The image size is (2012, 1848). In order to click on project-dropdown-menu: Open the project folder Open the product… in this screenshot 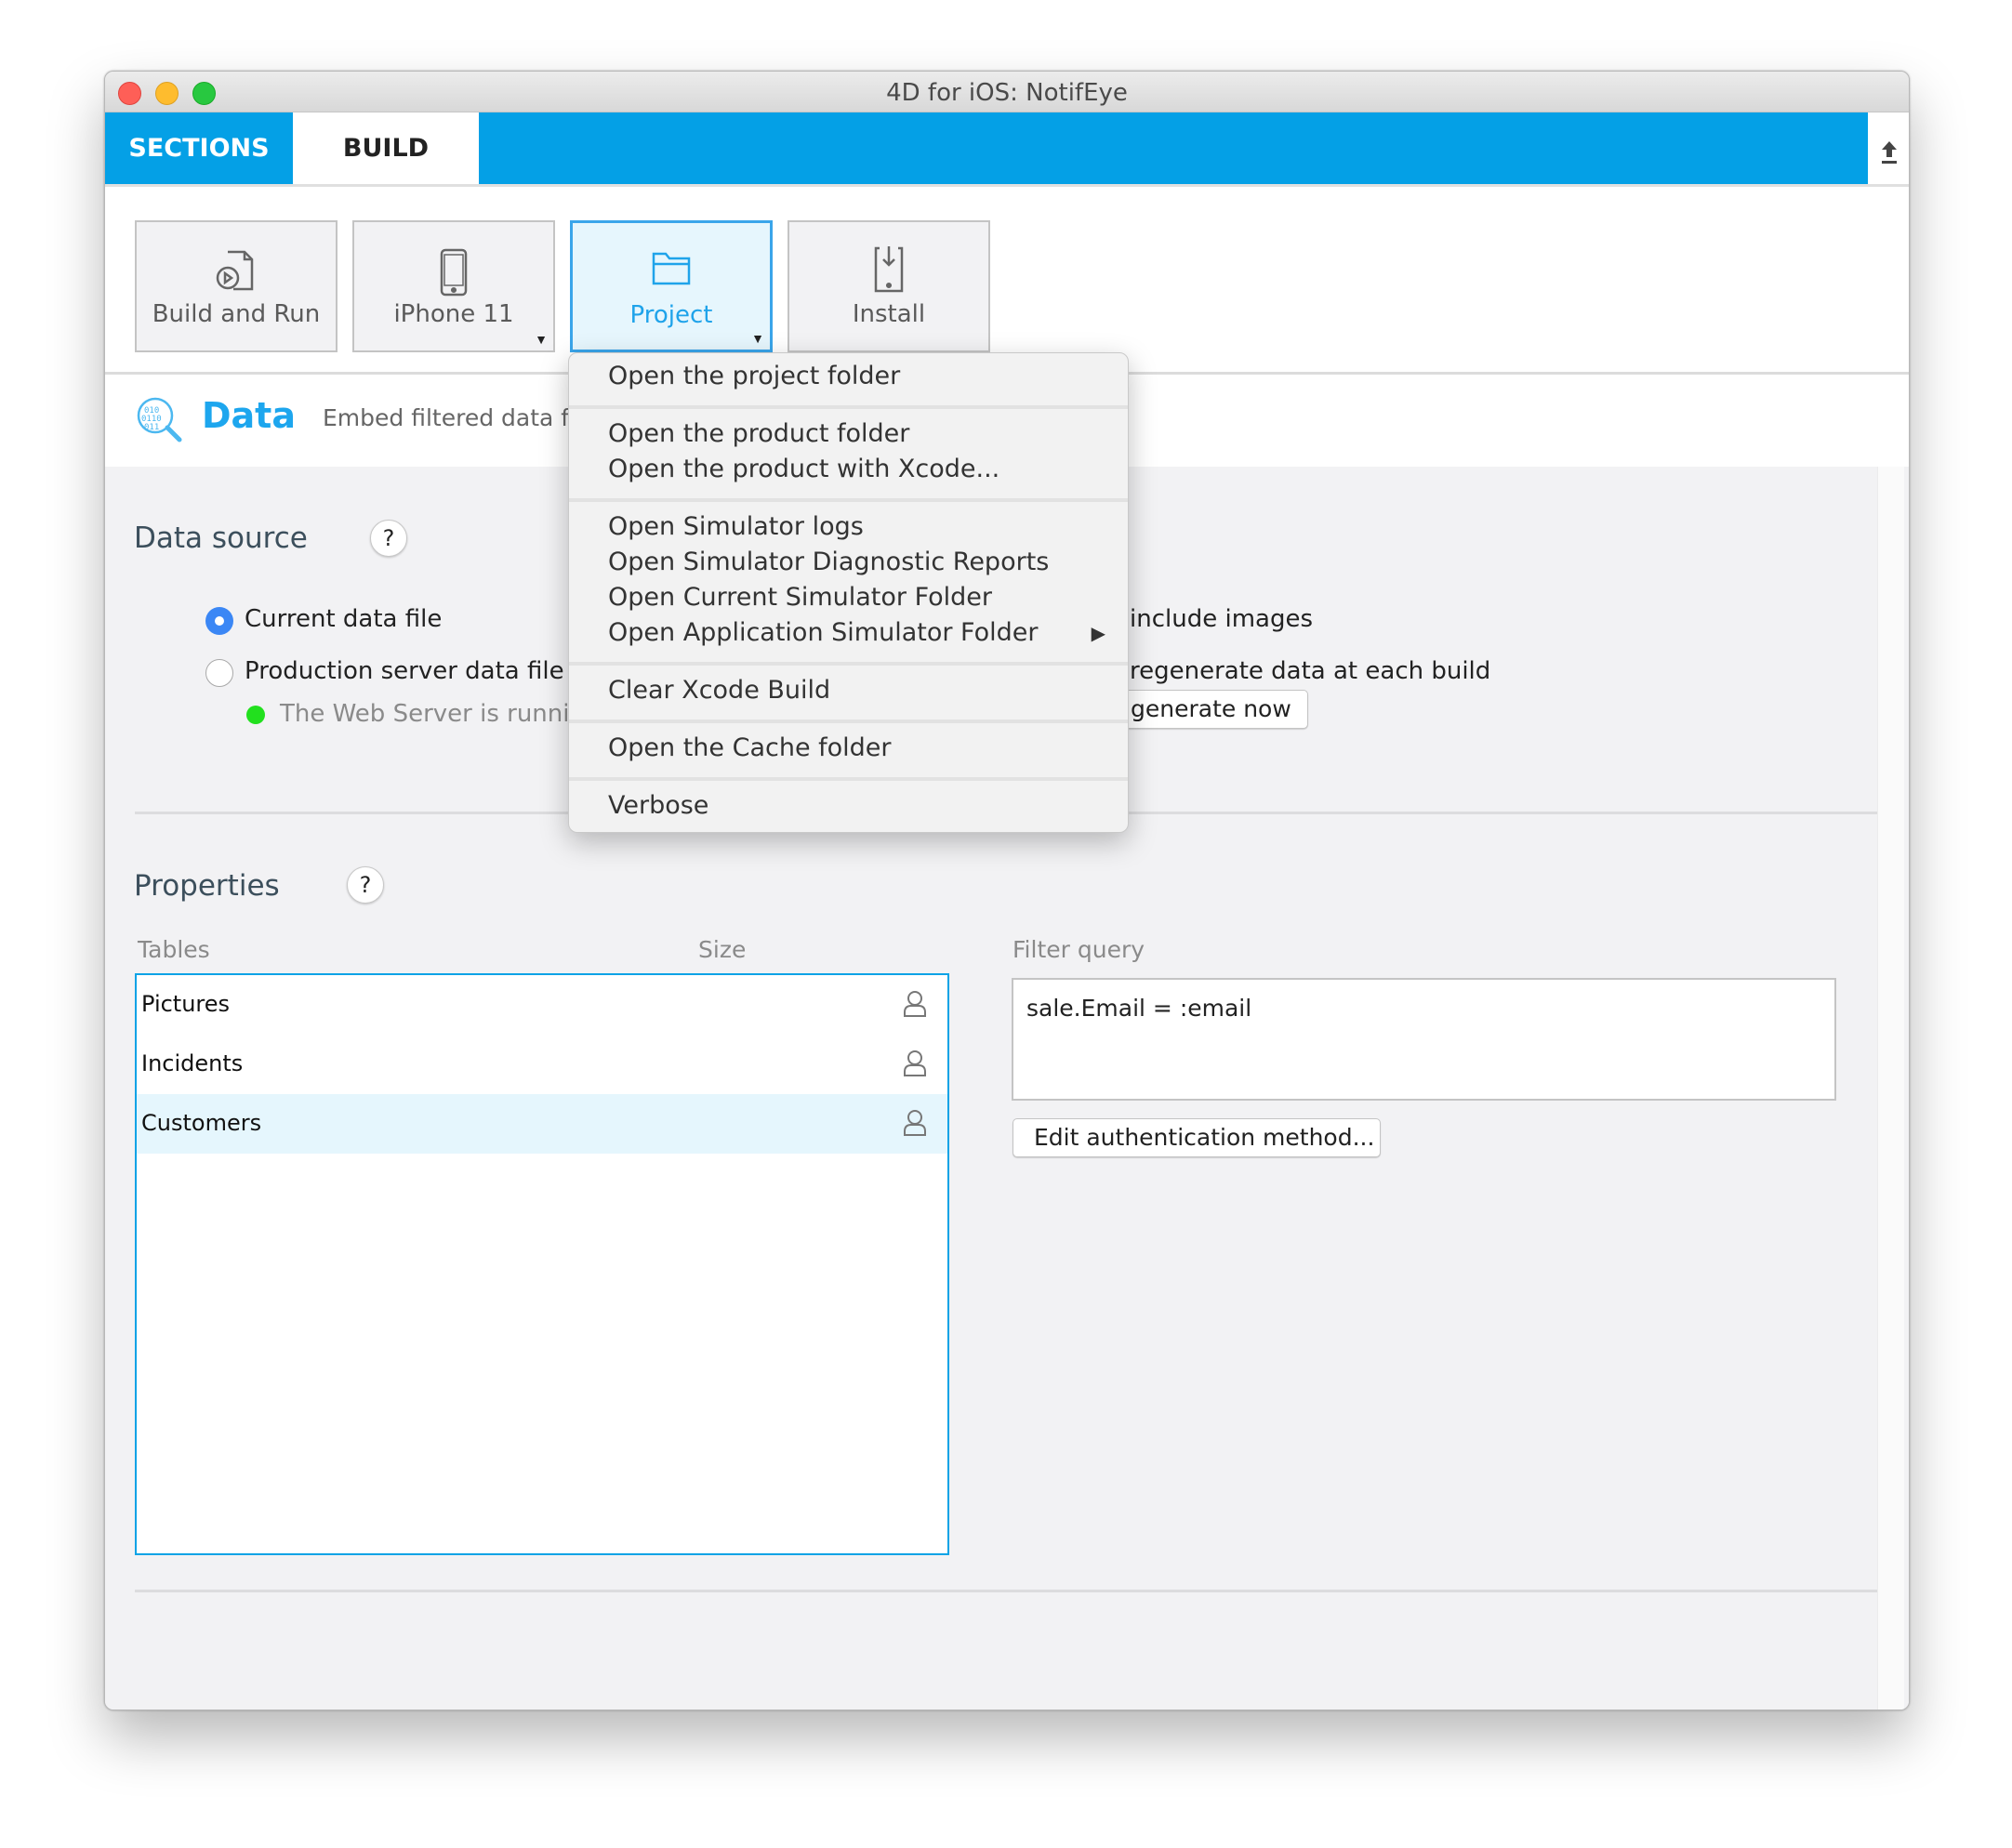, I will do `click(848, 592)`.